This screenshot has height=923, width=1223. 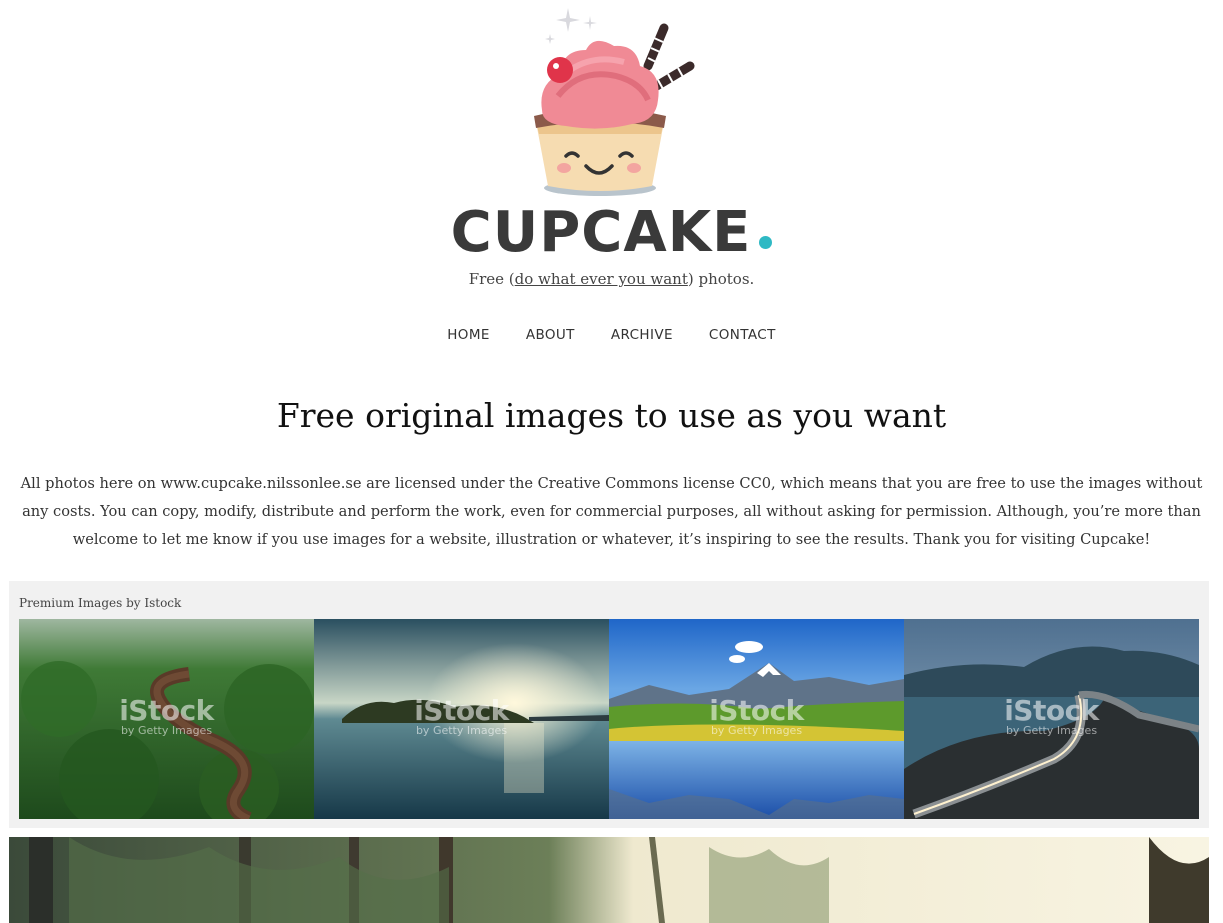 I want to click on forest-hero-image, so click(x=609, y=880).